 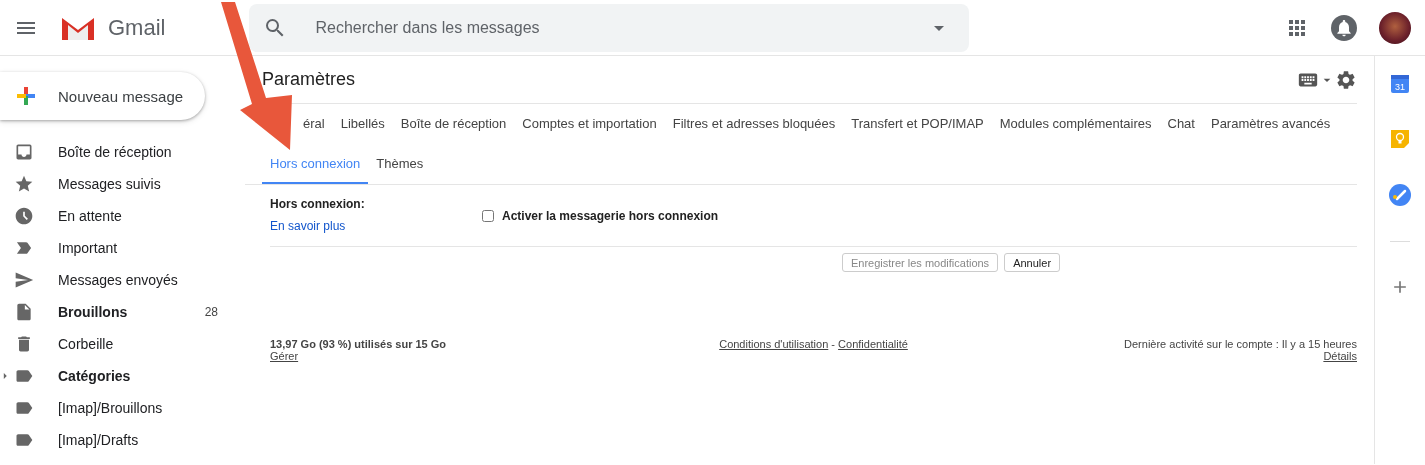 I want to click on cancel-button: Annuler, so click(x=1032, y=262).